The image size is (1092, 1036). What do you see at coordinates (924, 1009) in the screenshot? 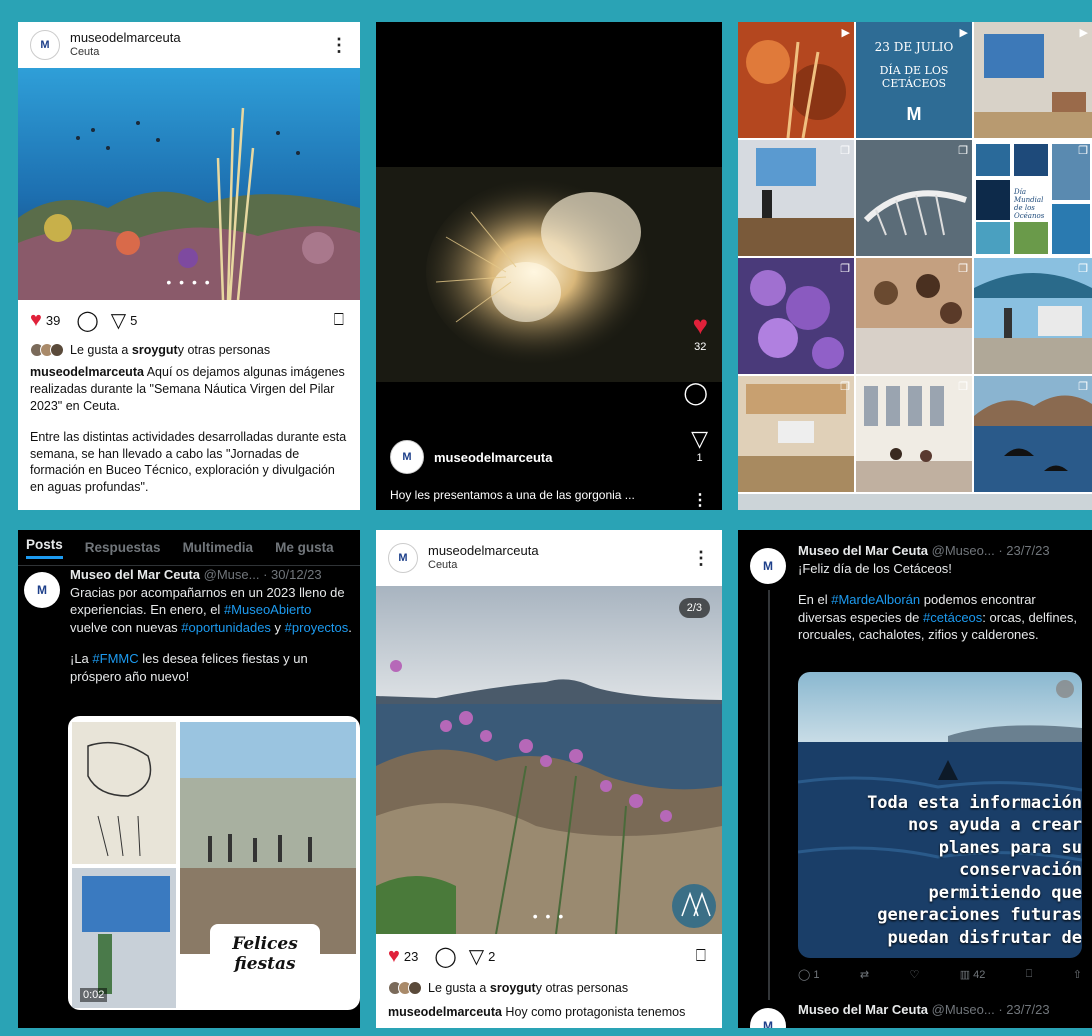
I see `next-tweet-header: Museo del Mar Ceuta @Museo... · 23/7/23` at bounding box center [924, 1009].